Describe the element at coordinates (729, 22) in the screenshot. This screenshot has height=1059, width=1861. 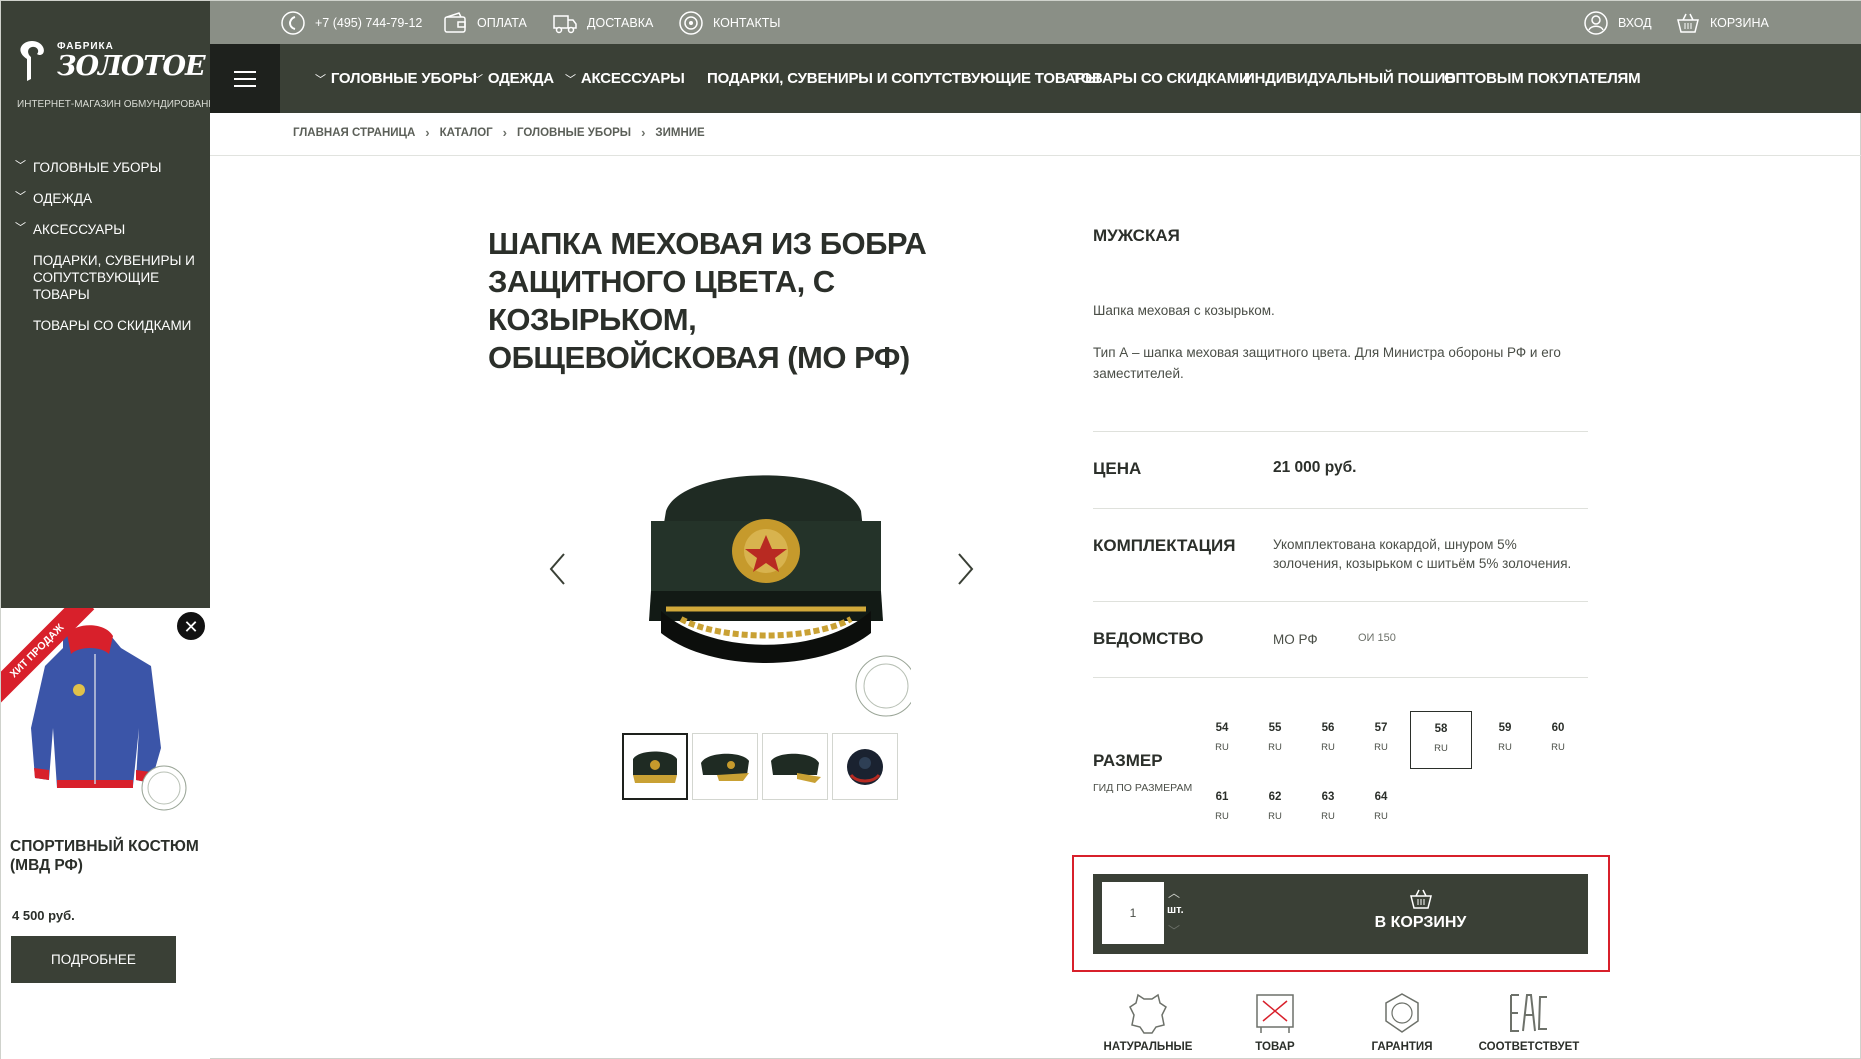
I see `contacts-link: КОНТАКТЫ` at that location.